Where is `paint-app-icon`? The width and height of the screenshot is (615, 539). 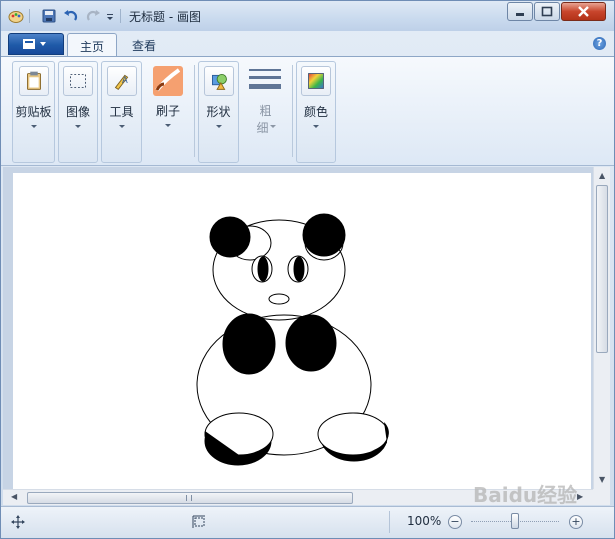
paint-app-icon is located at coordinates (16, 16).